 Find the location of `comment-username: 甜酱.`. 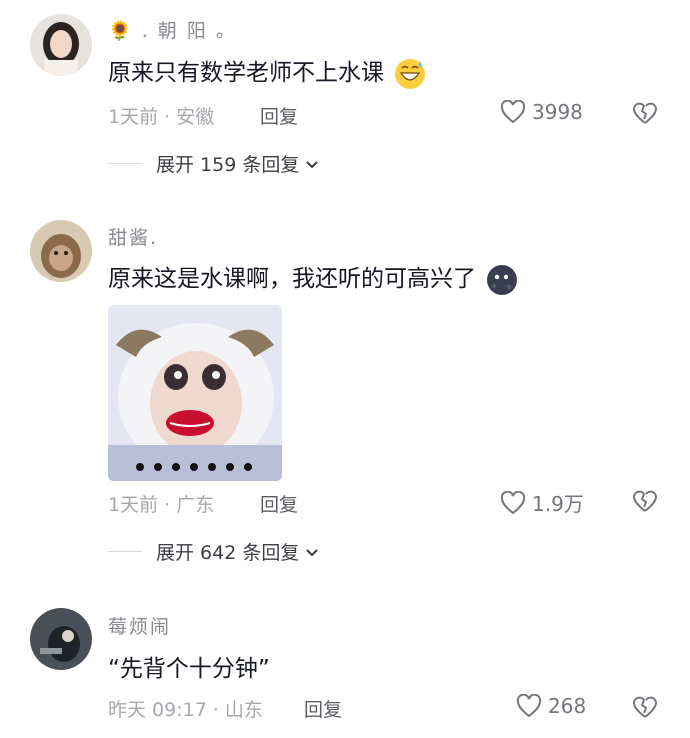

comment-username: 甜酱. is located at coordinates (133, 236).